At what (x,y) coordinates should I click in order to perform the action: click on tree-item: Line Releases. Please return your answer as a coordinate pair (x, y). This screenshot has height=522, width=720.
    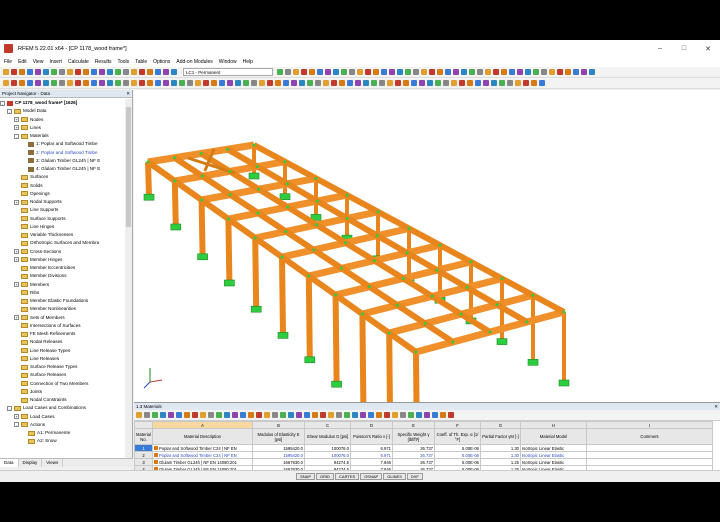
    Looking at the image, I should click on (62, 359).